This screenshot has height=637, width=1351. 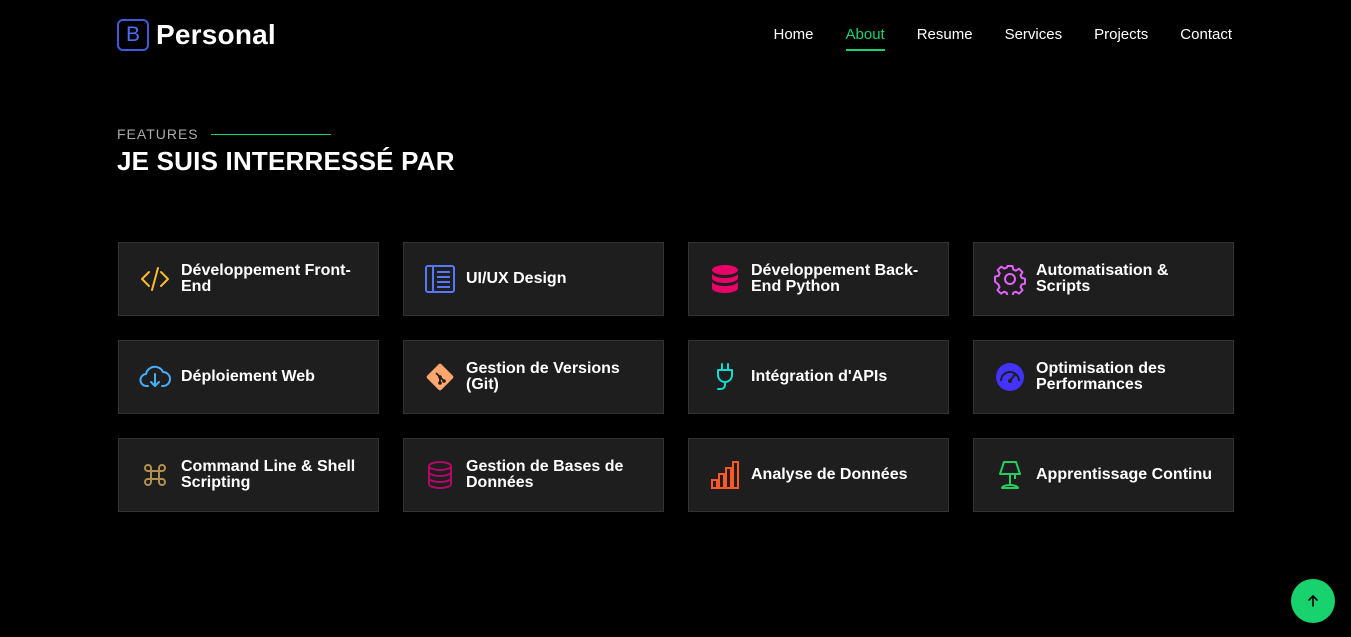 What do you see at coordinates (725, 377) in the screenshot?
I see `plug-icon` at bounding box center [725, 377].